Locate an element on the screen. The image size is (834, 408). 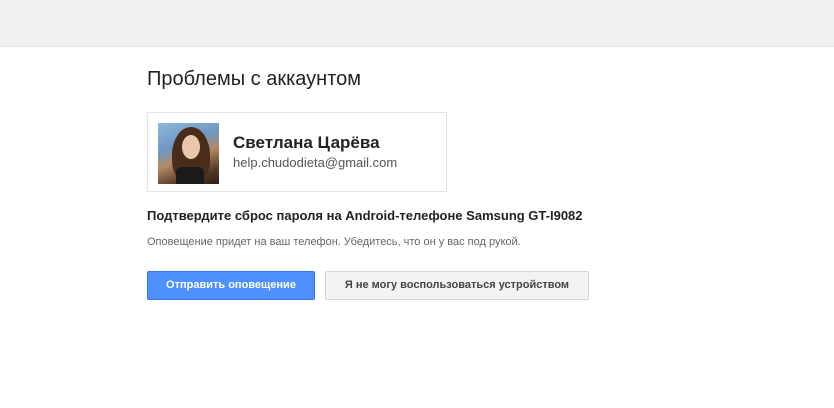
page-title: Проблемы с аккаунтом is located at coordinates (254, 79).